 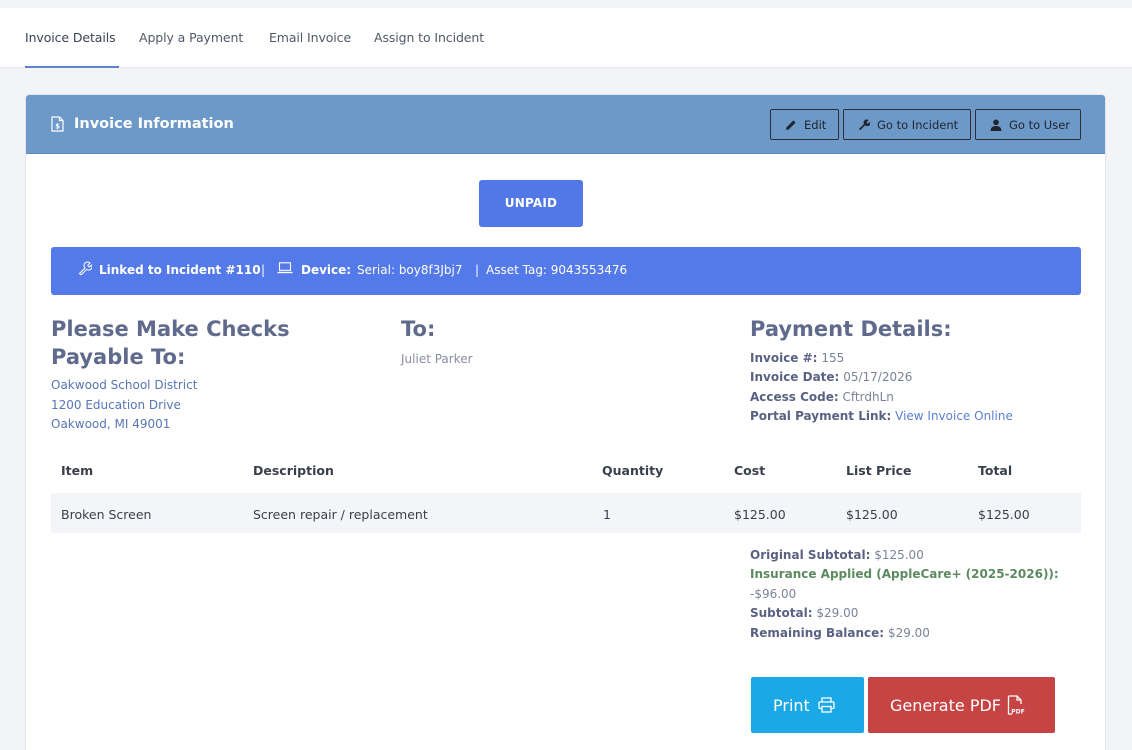 What do you see at coordinates (607, 514) in the screenshot?
I see `row-quantity: 1` at bounding box center [607, 514].